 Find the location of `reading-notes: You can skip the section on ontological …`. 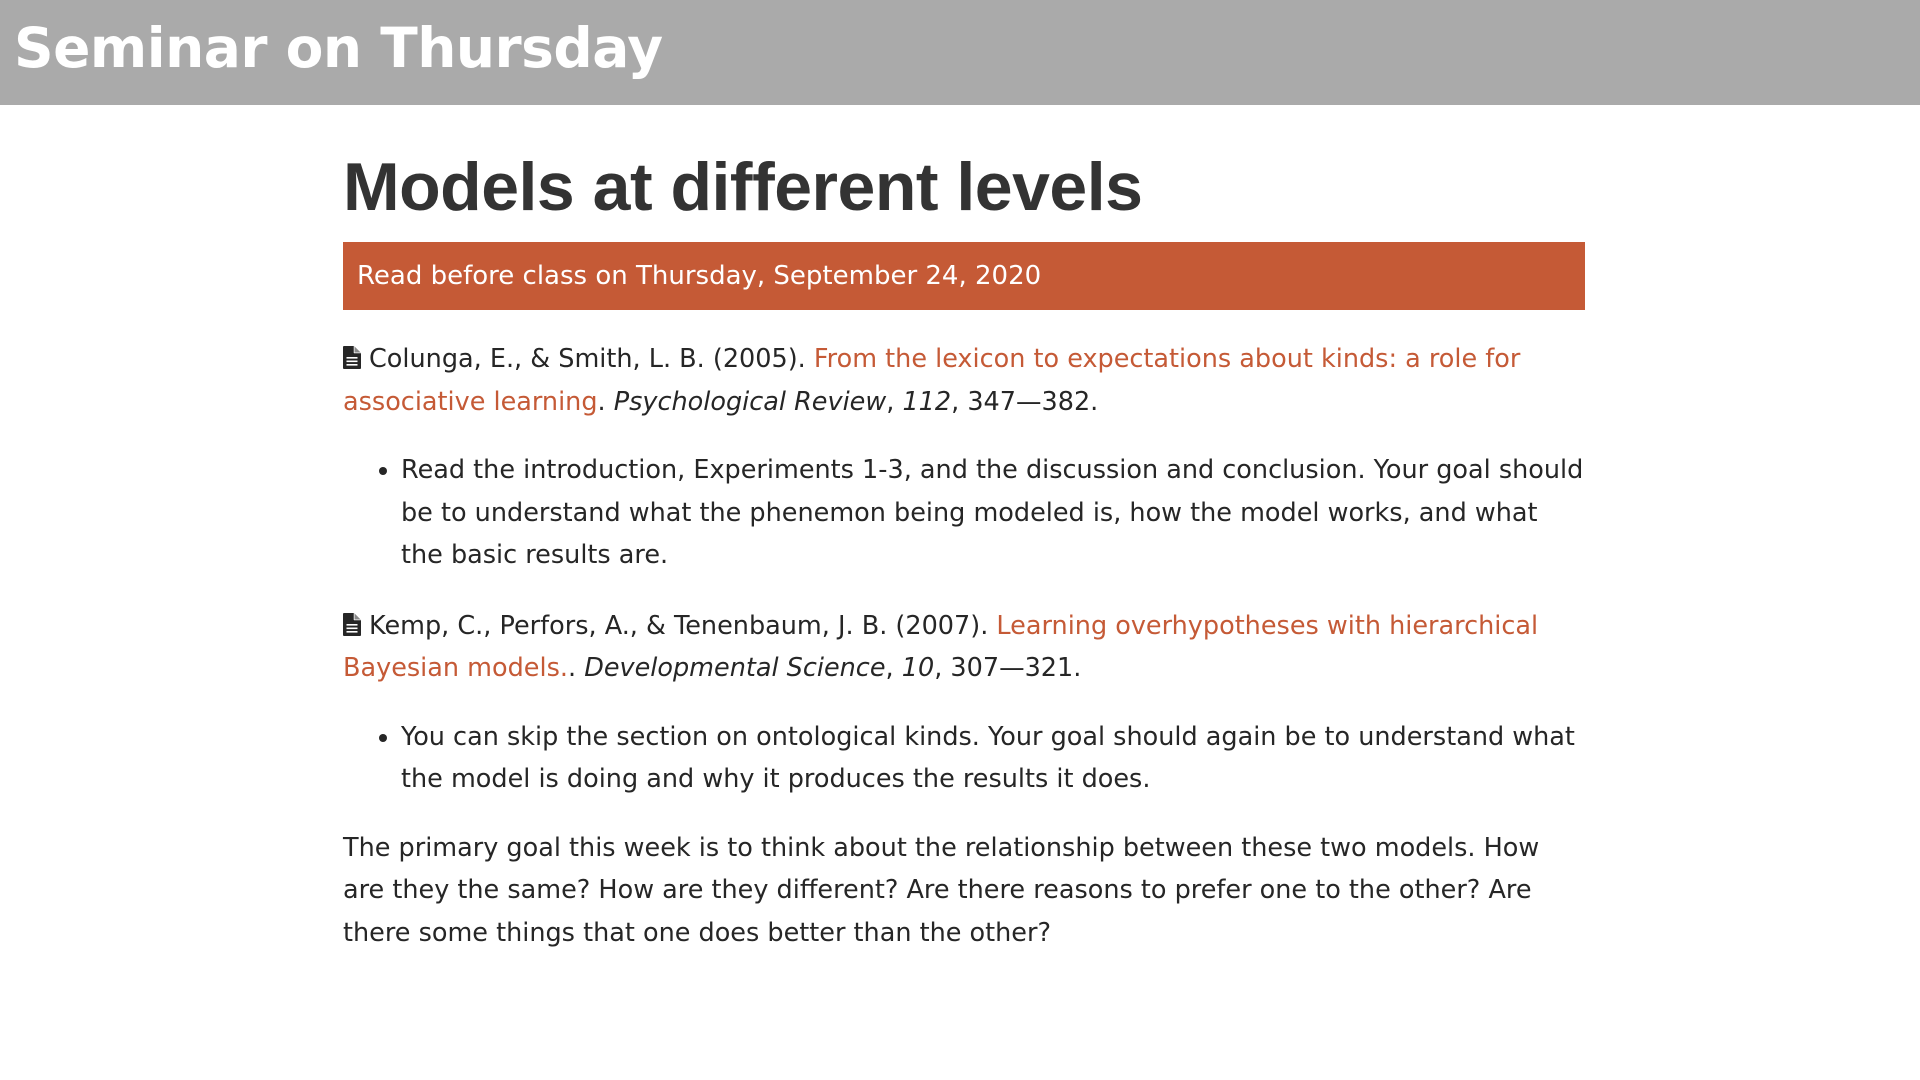

reading-notes: You can skip the section on ontological … is located at coordinates (964, 758).